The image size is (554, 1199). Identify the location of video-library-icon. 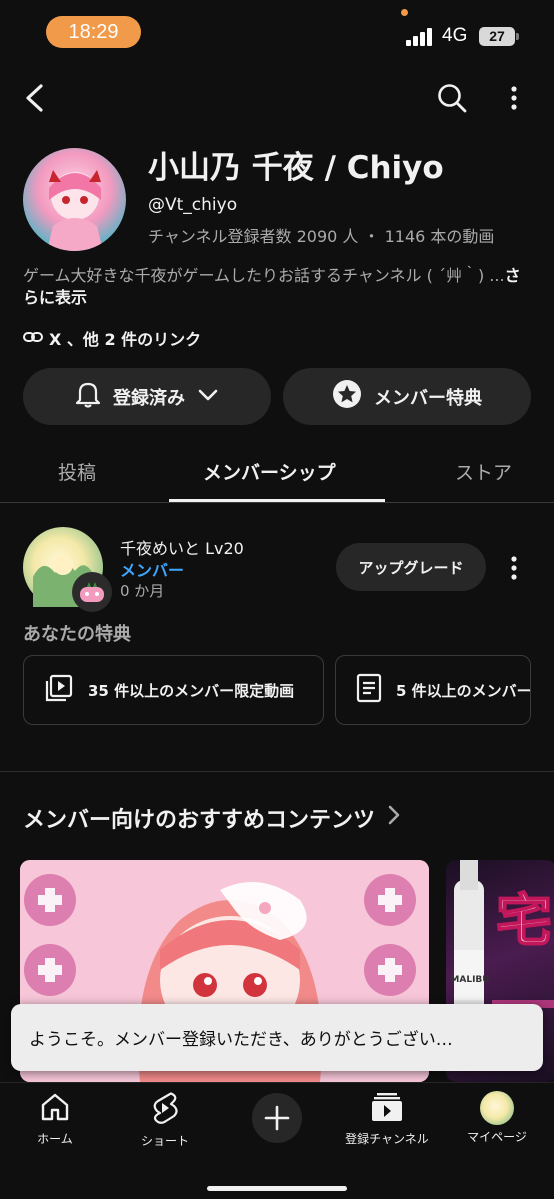
(59, 690).